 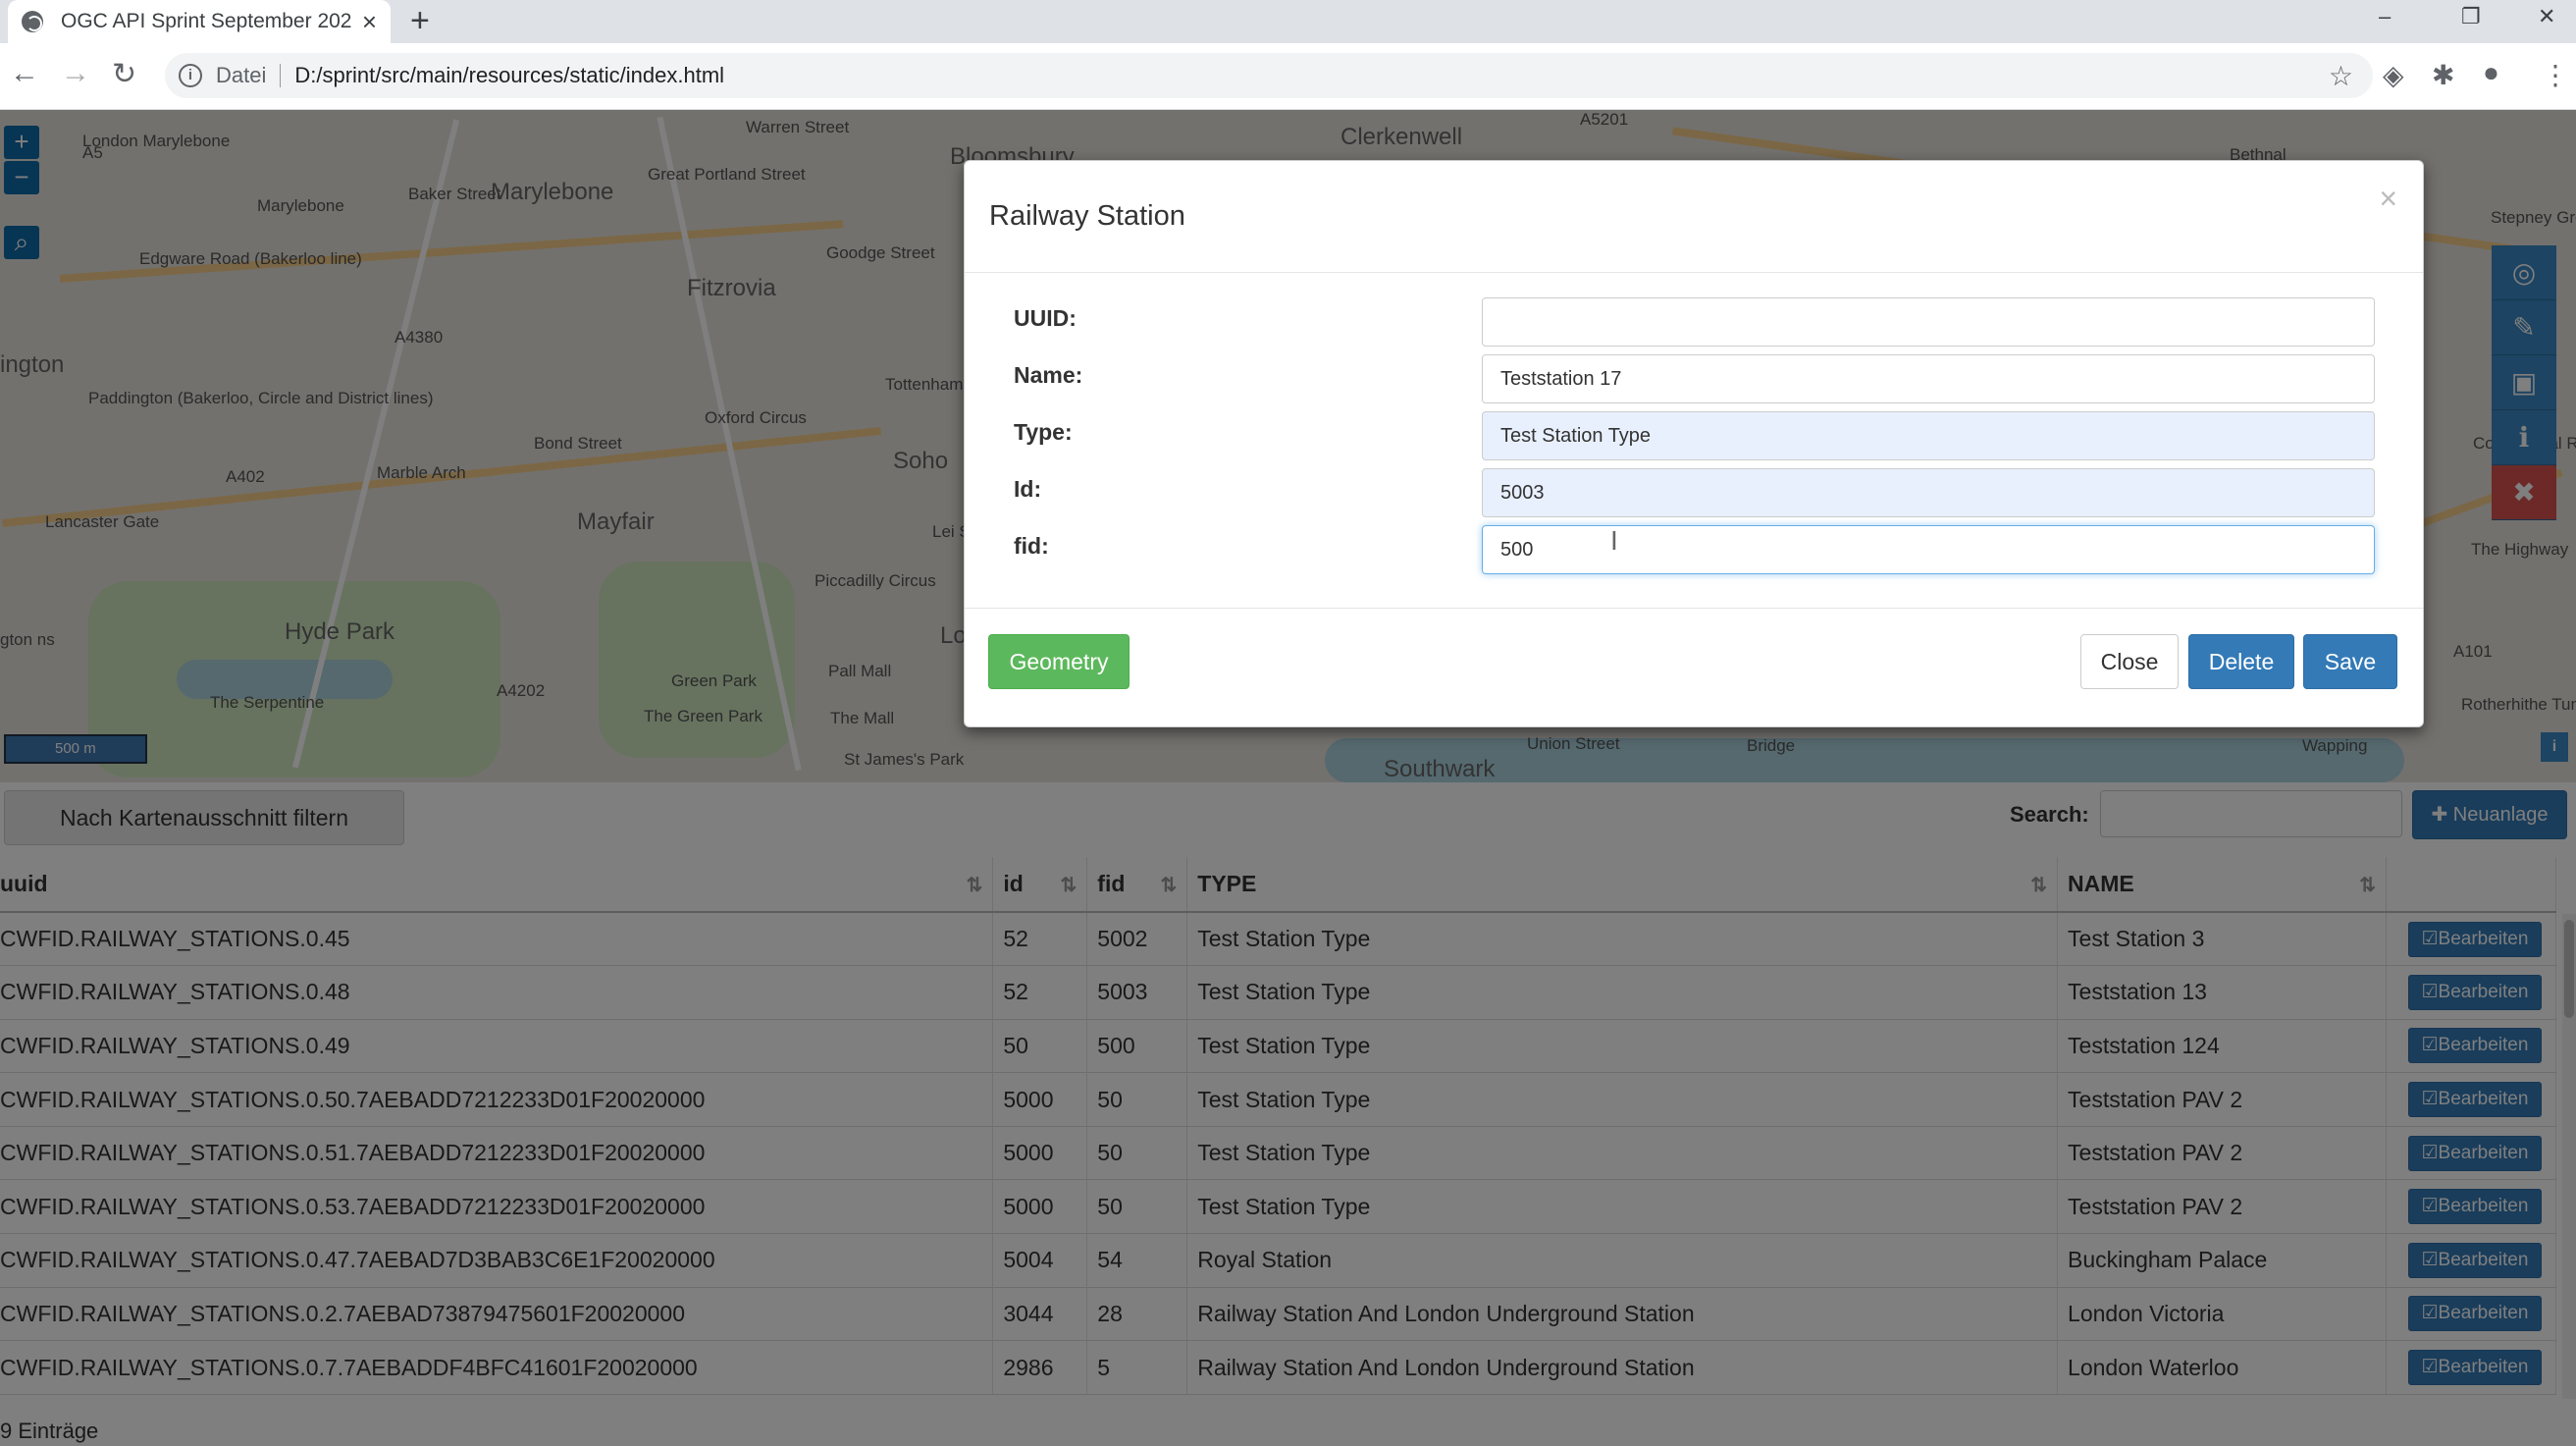 I want to click on dialog-header: Railway Station ×, so click(x=1694, y=217).